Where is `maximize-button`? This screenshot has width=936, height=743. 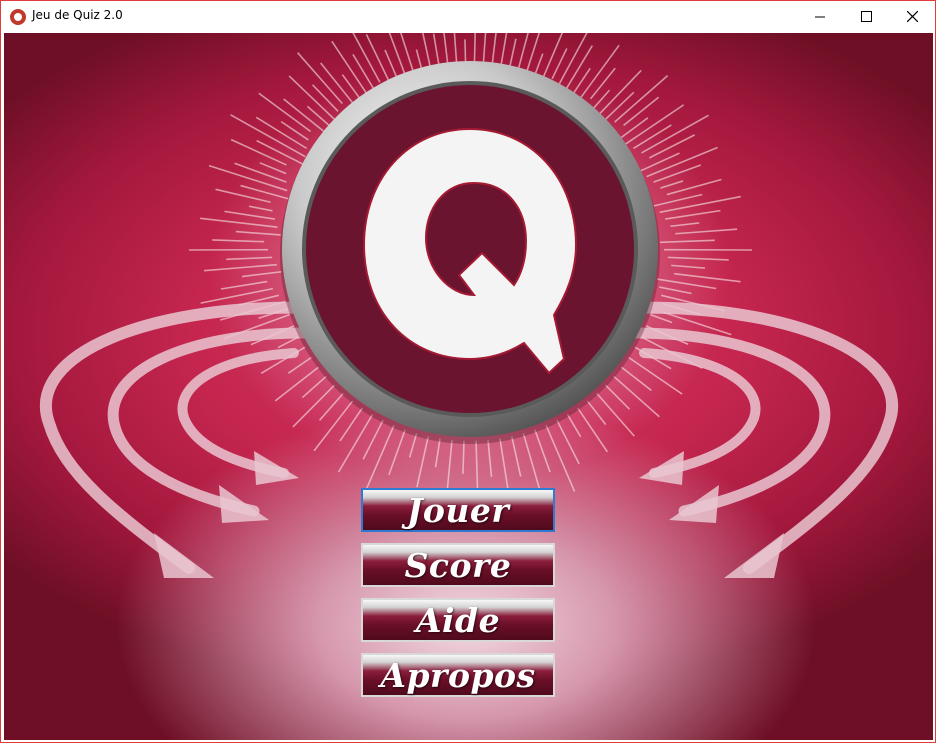
maximize-button is located at coordinates (866, 16).